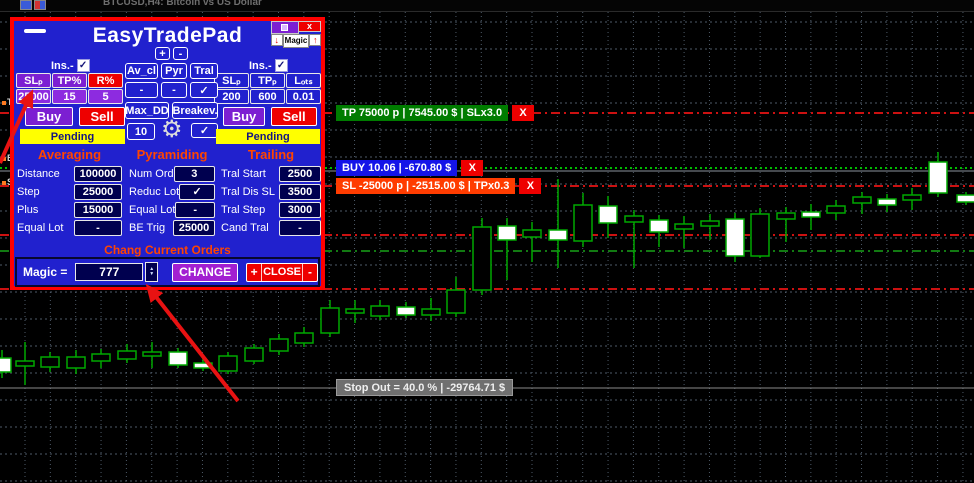 The image size is (974, 483). What do you see at coordinates (105, 96) in the screenshot?
I see `left-r-field: 5` at bounding box center [105, 96].